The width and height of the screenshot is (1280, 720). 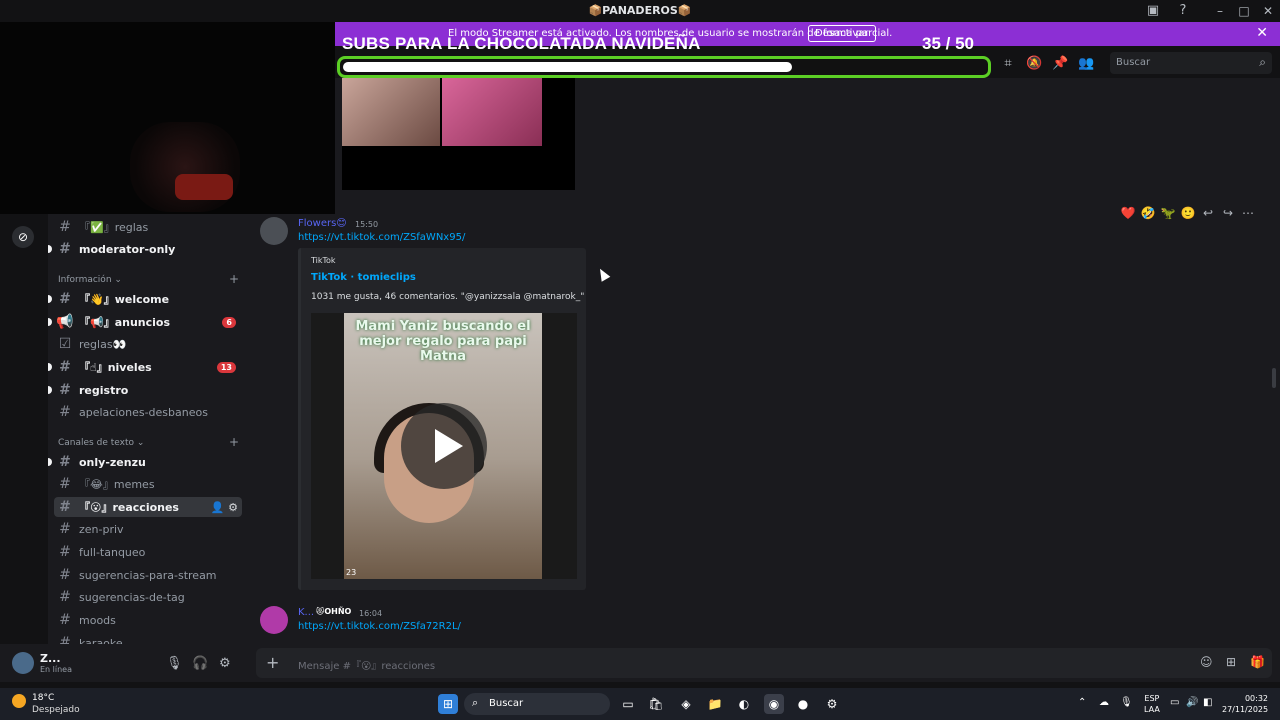 What do you see at coordinates (1104, 702) in the screenshot?
I see `onedrive-icon: ☁` at bounding box center [1104, 702].